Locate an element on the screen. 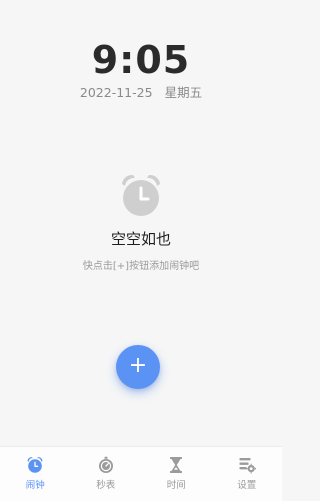  empty-state-hint: 快点击[+]按钮添加闹钟吧 is located at coordinates (141, 266).